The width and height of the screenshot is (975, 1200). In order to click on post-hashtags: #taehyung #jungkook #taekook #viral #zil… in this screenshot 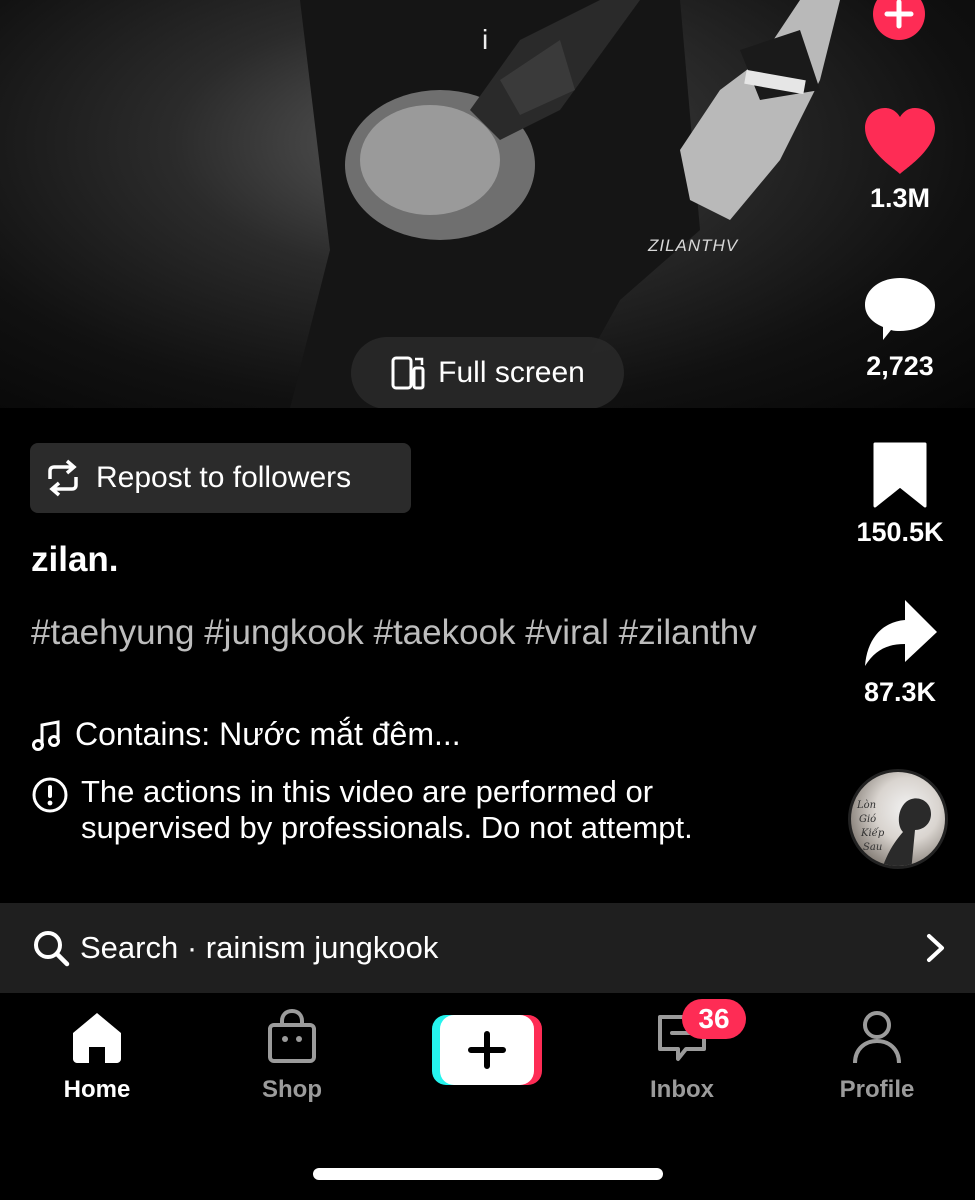, I will do `click(411, 633)`.